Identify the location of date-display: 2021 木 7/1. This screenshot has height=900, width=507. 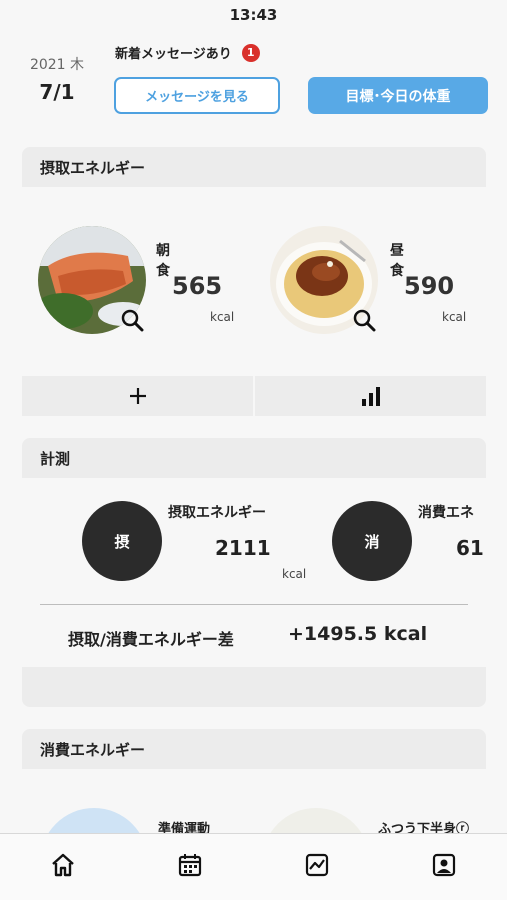
(57, 79).